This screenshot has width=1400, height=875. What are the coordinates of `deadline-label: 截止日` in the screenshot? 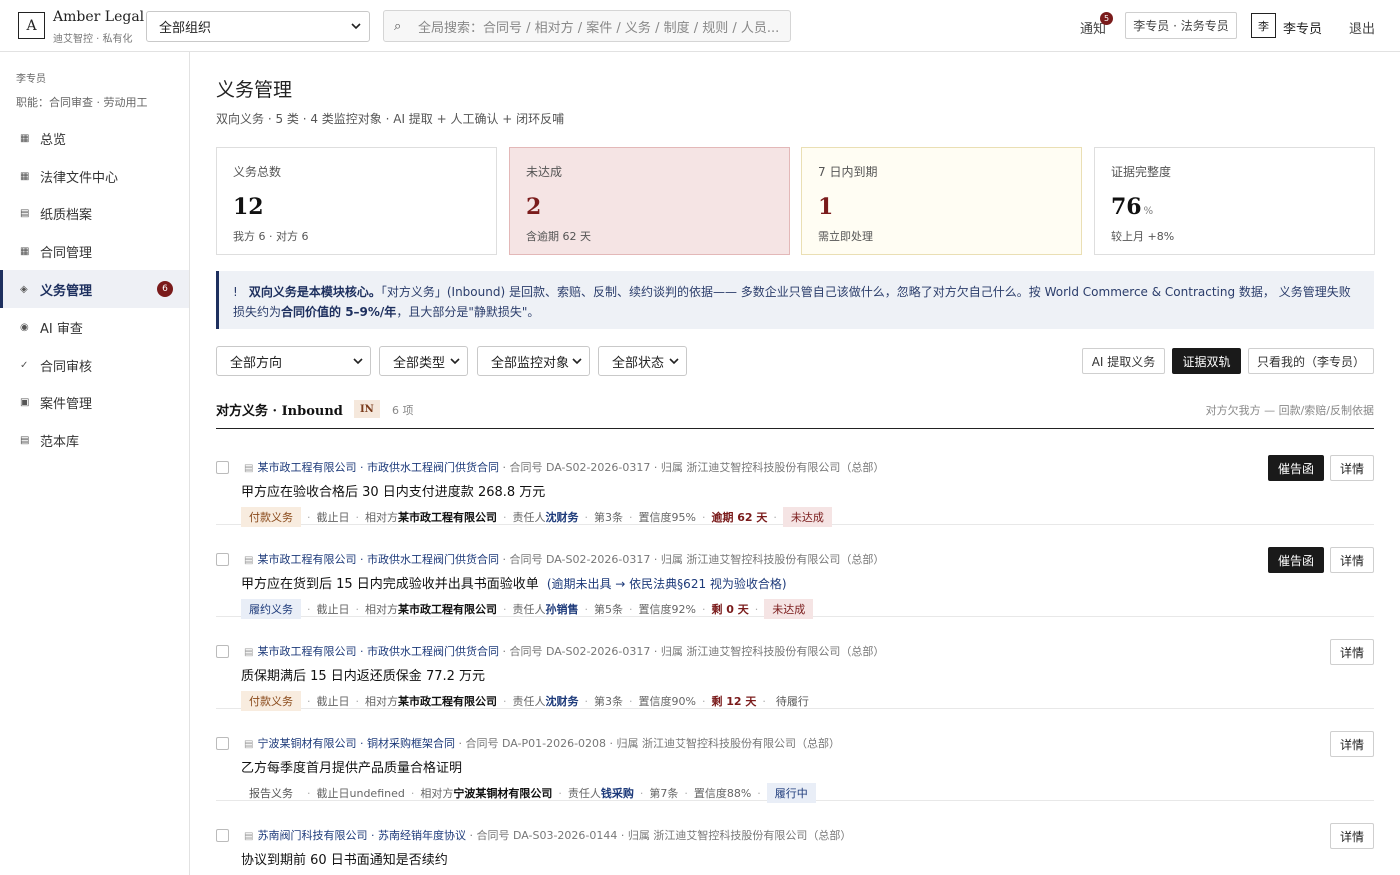 It's located at (333, 517).